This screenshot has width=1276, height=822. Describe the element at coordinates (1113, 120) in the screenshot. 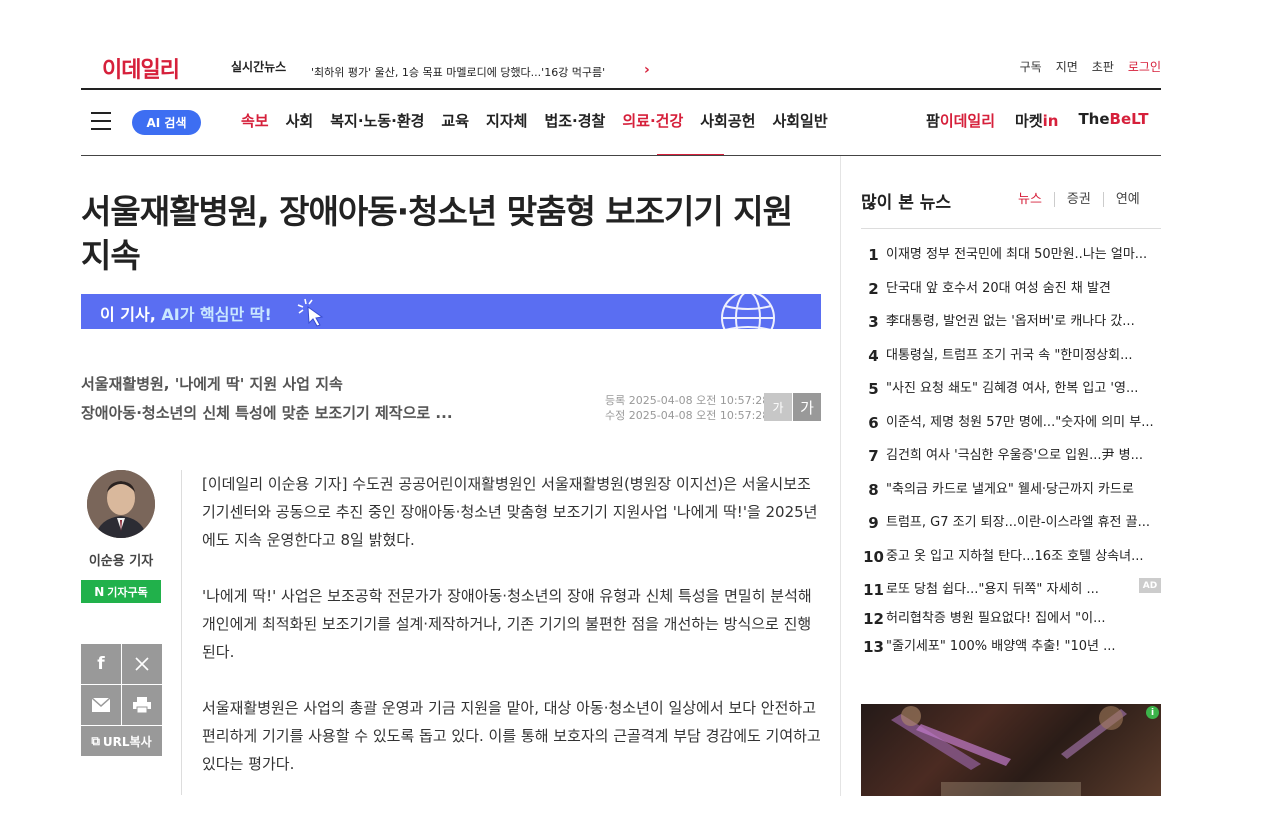

I see `the-belt-link: TheBeLT` at that location.